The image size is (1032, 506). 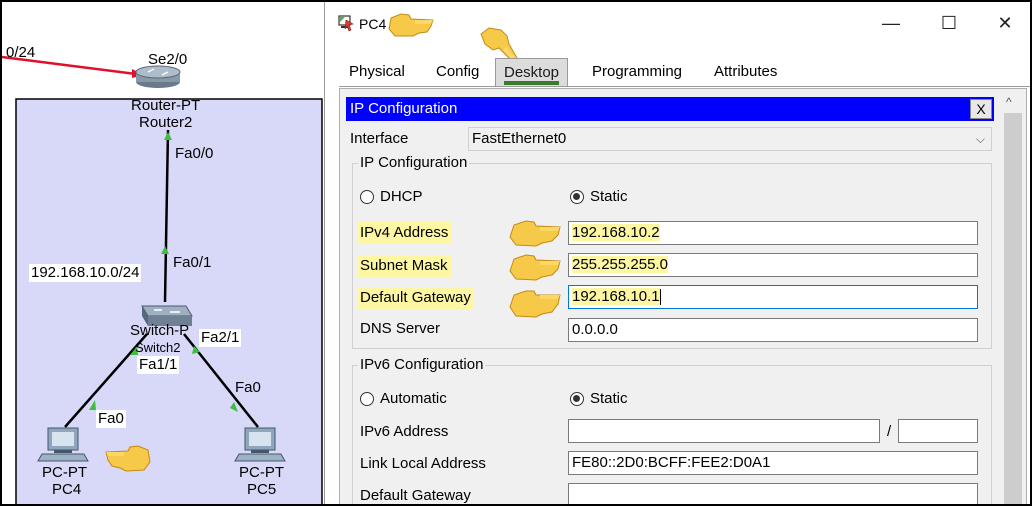 What do you see at coordinates (595, 329) in the screenshot?
I see `dns-server-value: 0.0.0.0` at bounding box center [595, 329].